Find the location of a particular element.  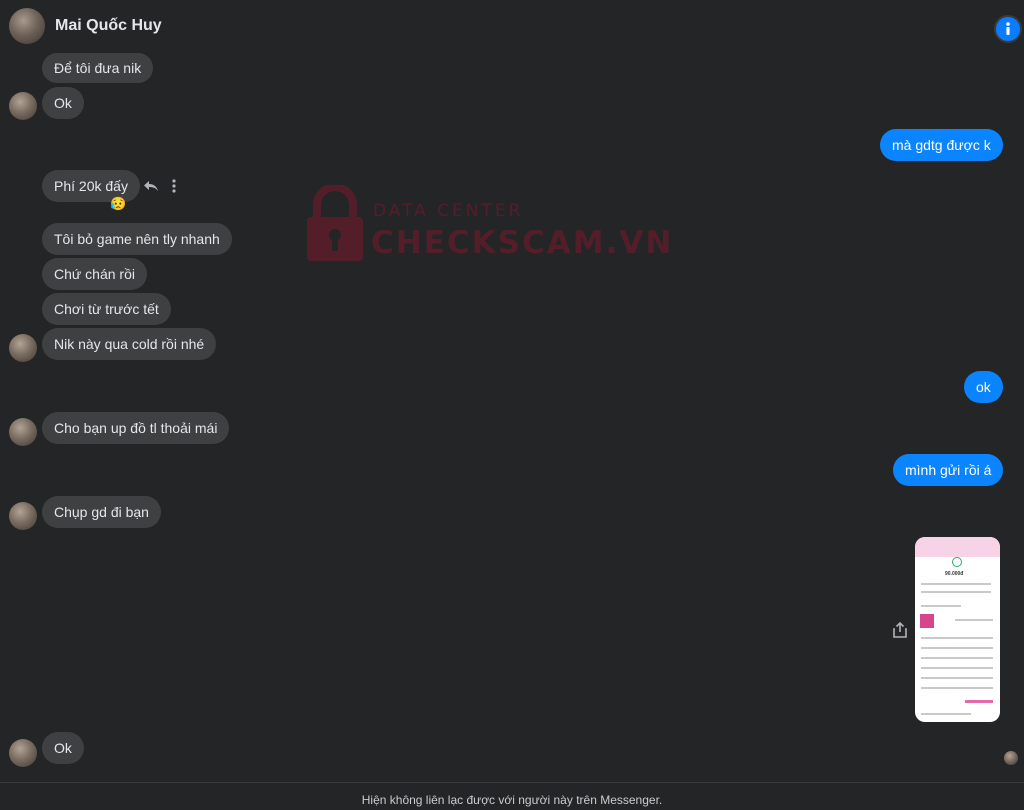

message-bubble: Cho bạn up đồ tl thoải mái is located at coordinates (136, 428).